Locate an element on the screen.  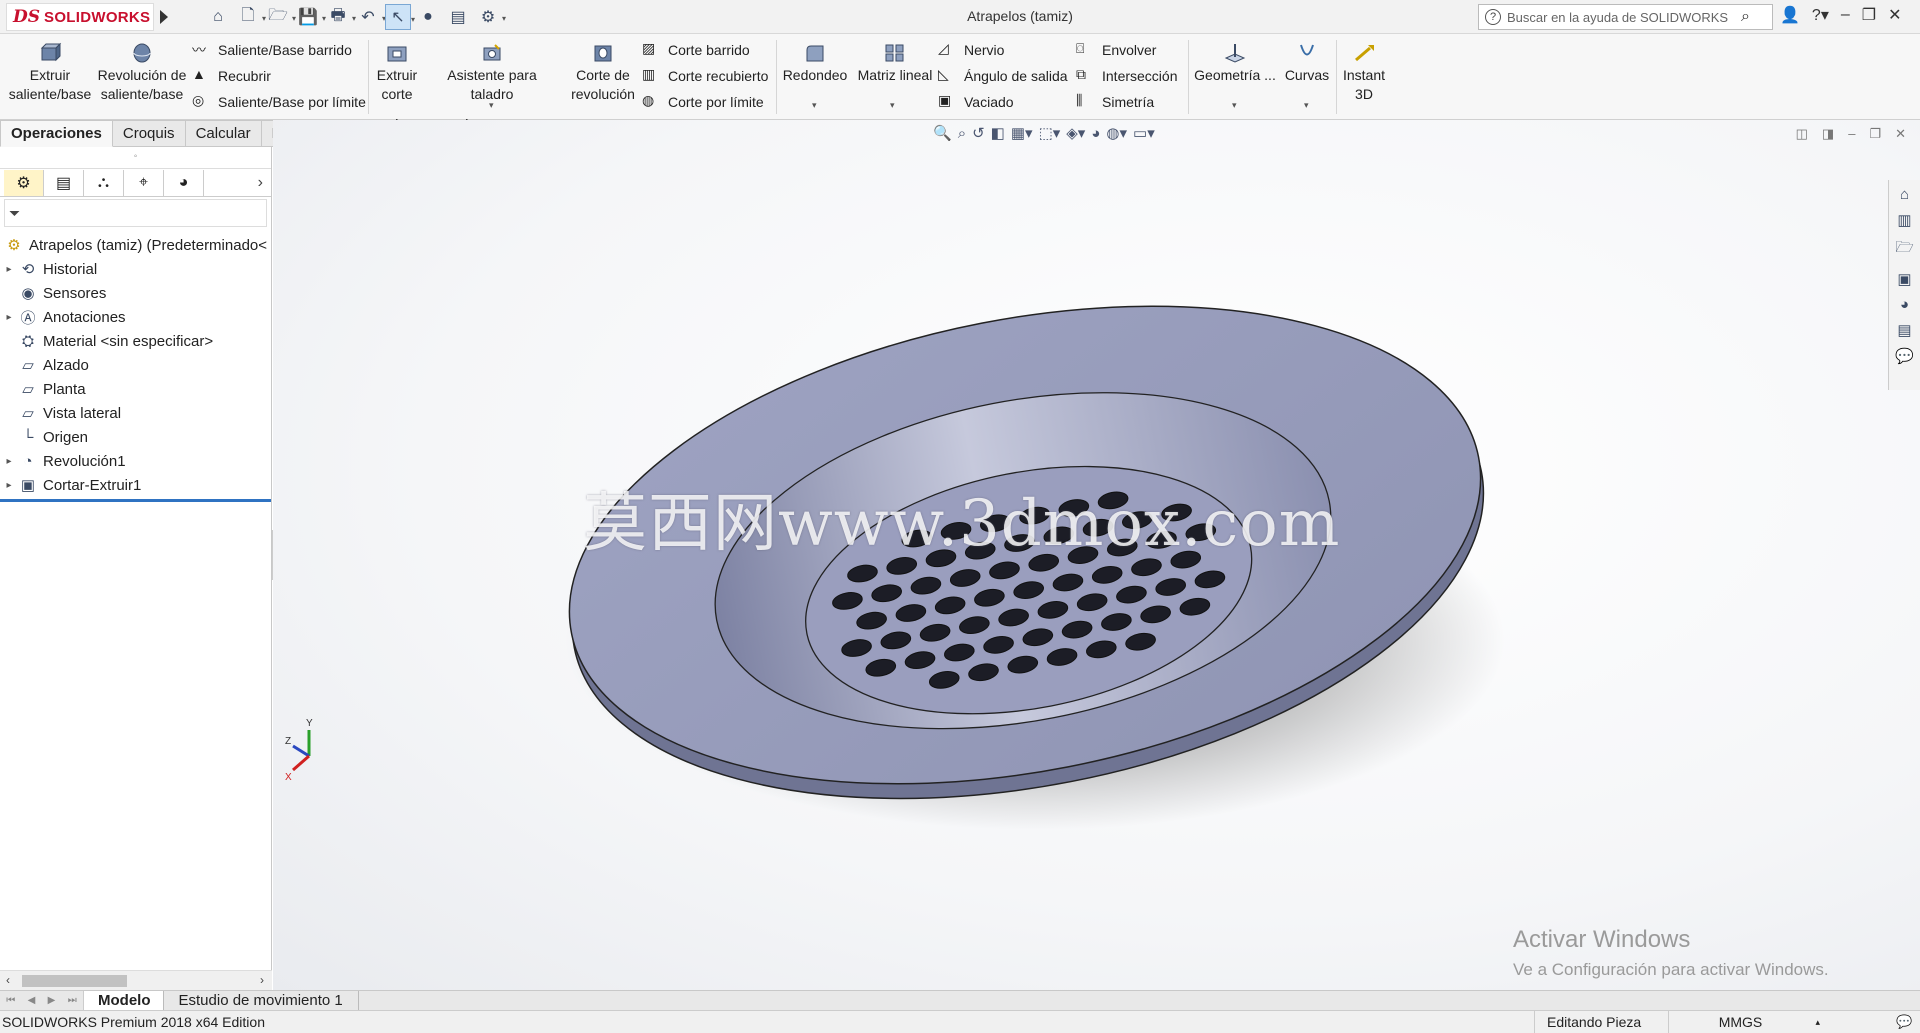
open-folder-icon: 🗁 ▾ is located at coordinates (280, 17).